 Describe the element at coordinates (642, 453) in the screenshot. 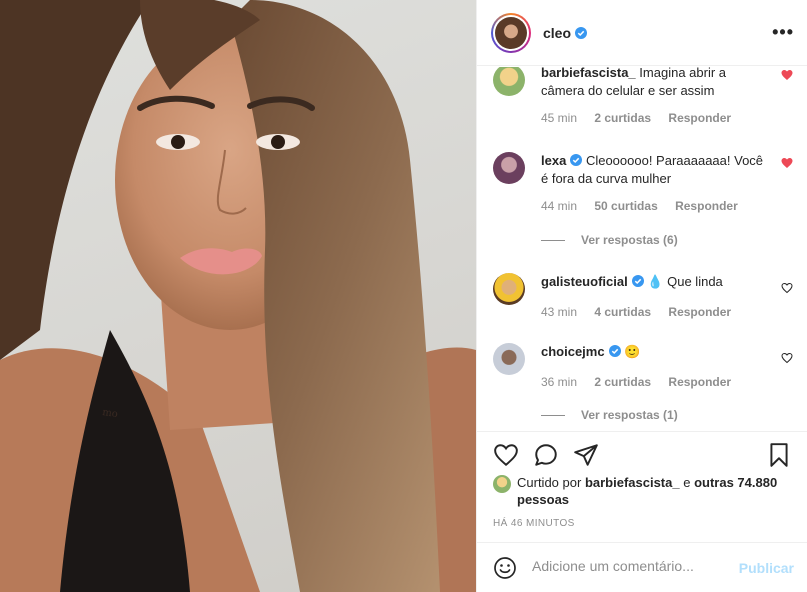

I see `action-bar` at that location.